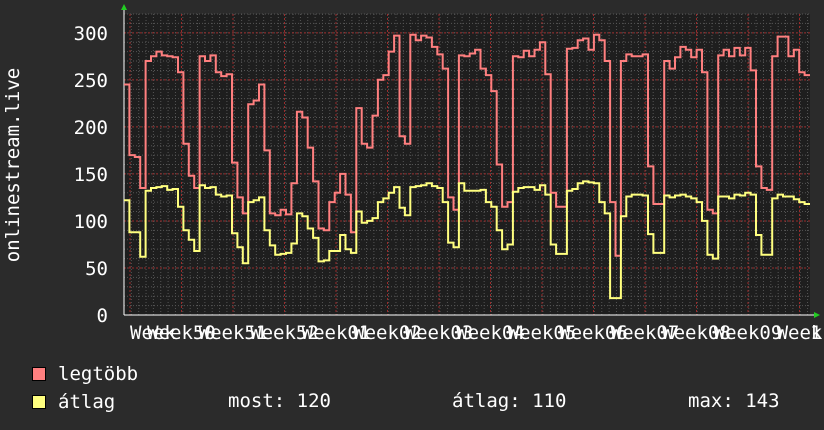 This screenshot has width=824, height=430. I want to click on y-tick-label: 0, so click(102, 316).